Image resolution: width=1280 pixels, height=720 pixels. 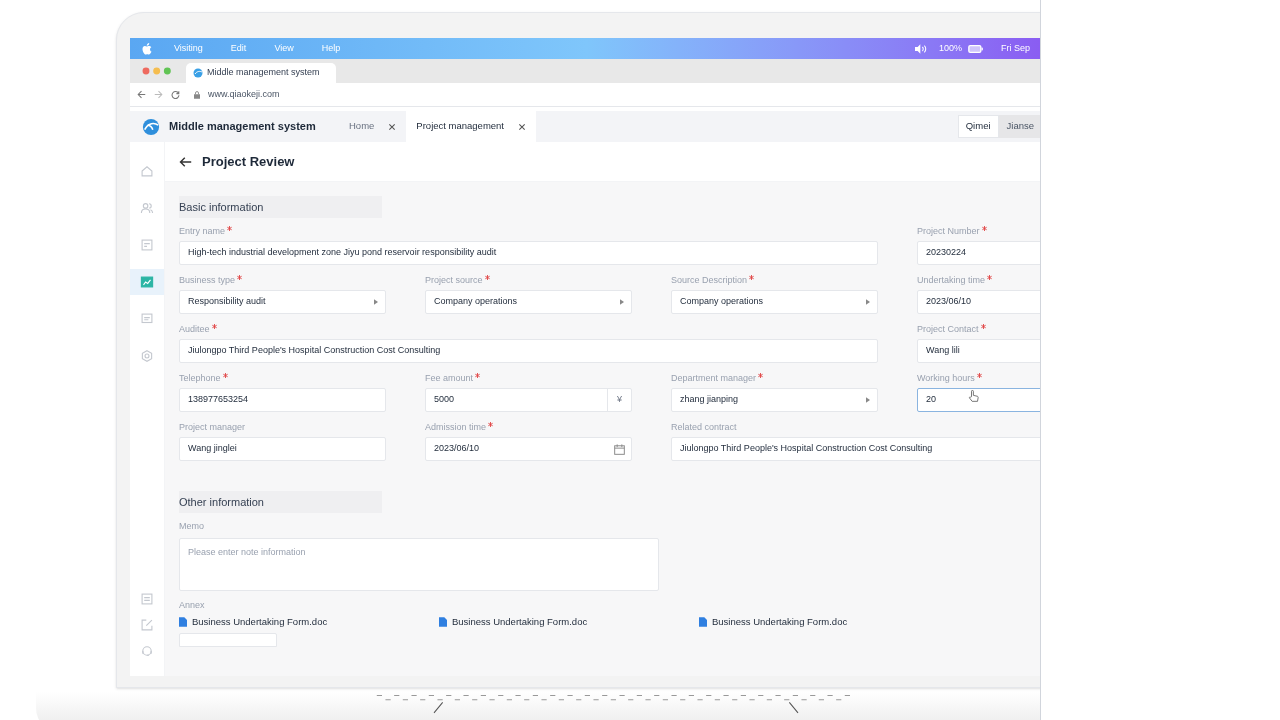 What do you see at coordinates (243, 127) in the screenshot?
I see `app-title: Middle management system` at bounding box center [243, 127].